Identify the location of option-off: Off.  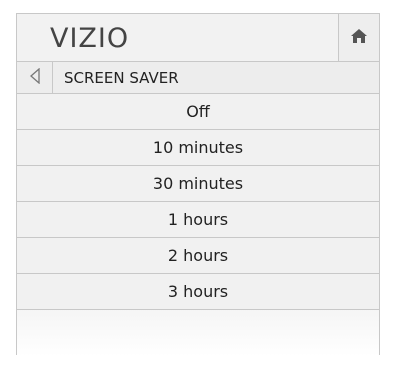
(198, 112).